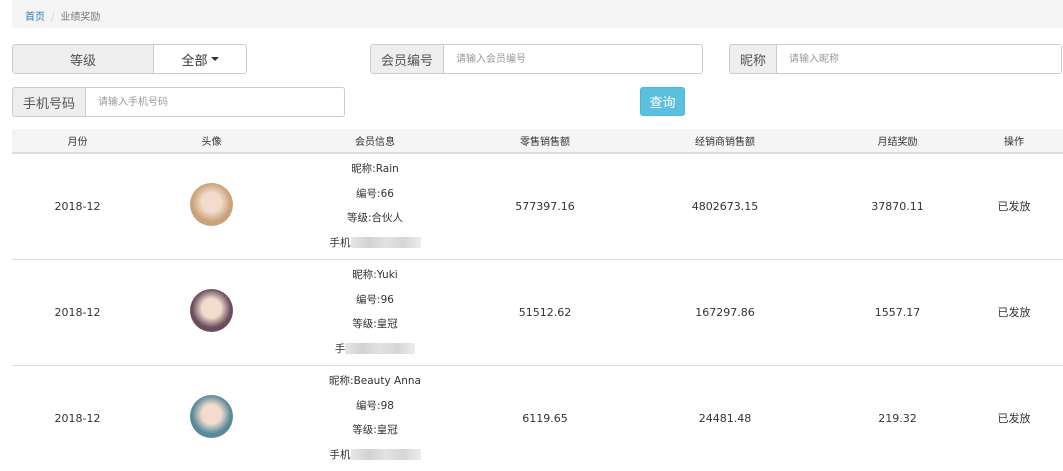 Image resolution: width=1063 pixels, height=471 pixels. Describe the element at coordinates (545, 205) in the screenshot. I see `retail-sales: 577397.16` at that location.